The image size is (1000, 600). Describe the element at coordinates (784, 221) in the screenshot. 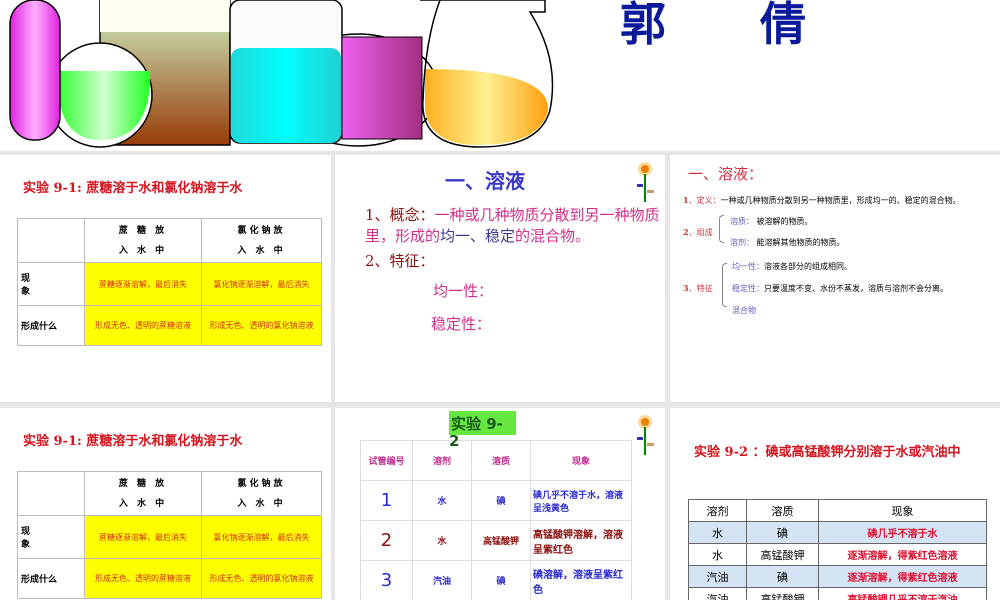

I see `text: 被溶解的物质。` at that location.